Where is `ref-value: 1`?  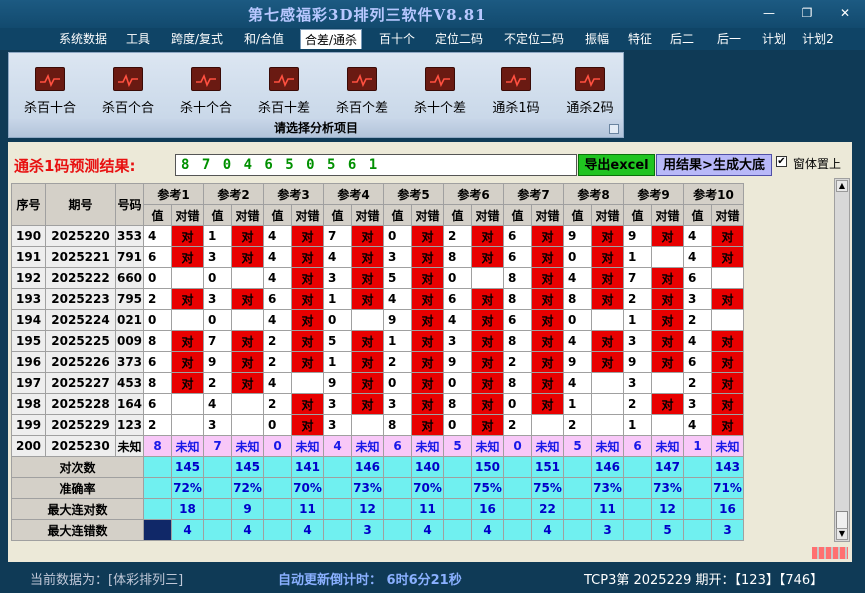
ref-value: 1 is located at coordinates (697, 446).